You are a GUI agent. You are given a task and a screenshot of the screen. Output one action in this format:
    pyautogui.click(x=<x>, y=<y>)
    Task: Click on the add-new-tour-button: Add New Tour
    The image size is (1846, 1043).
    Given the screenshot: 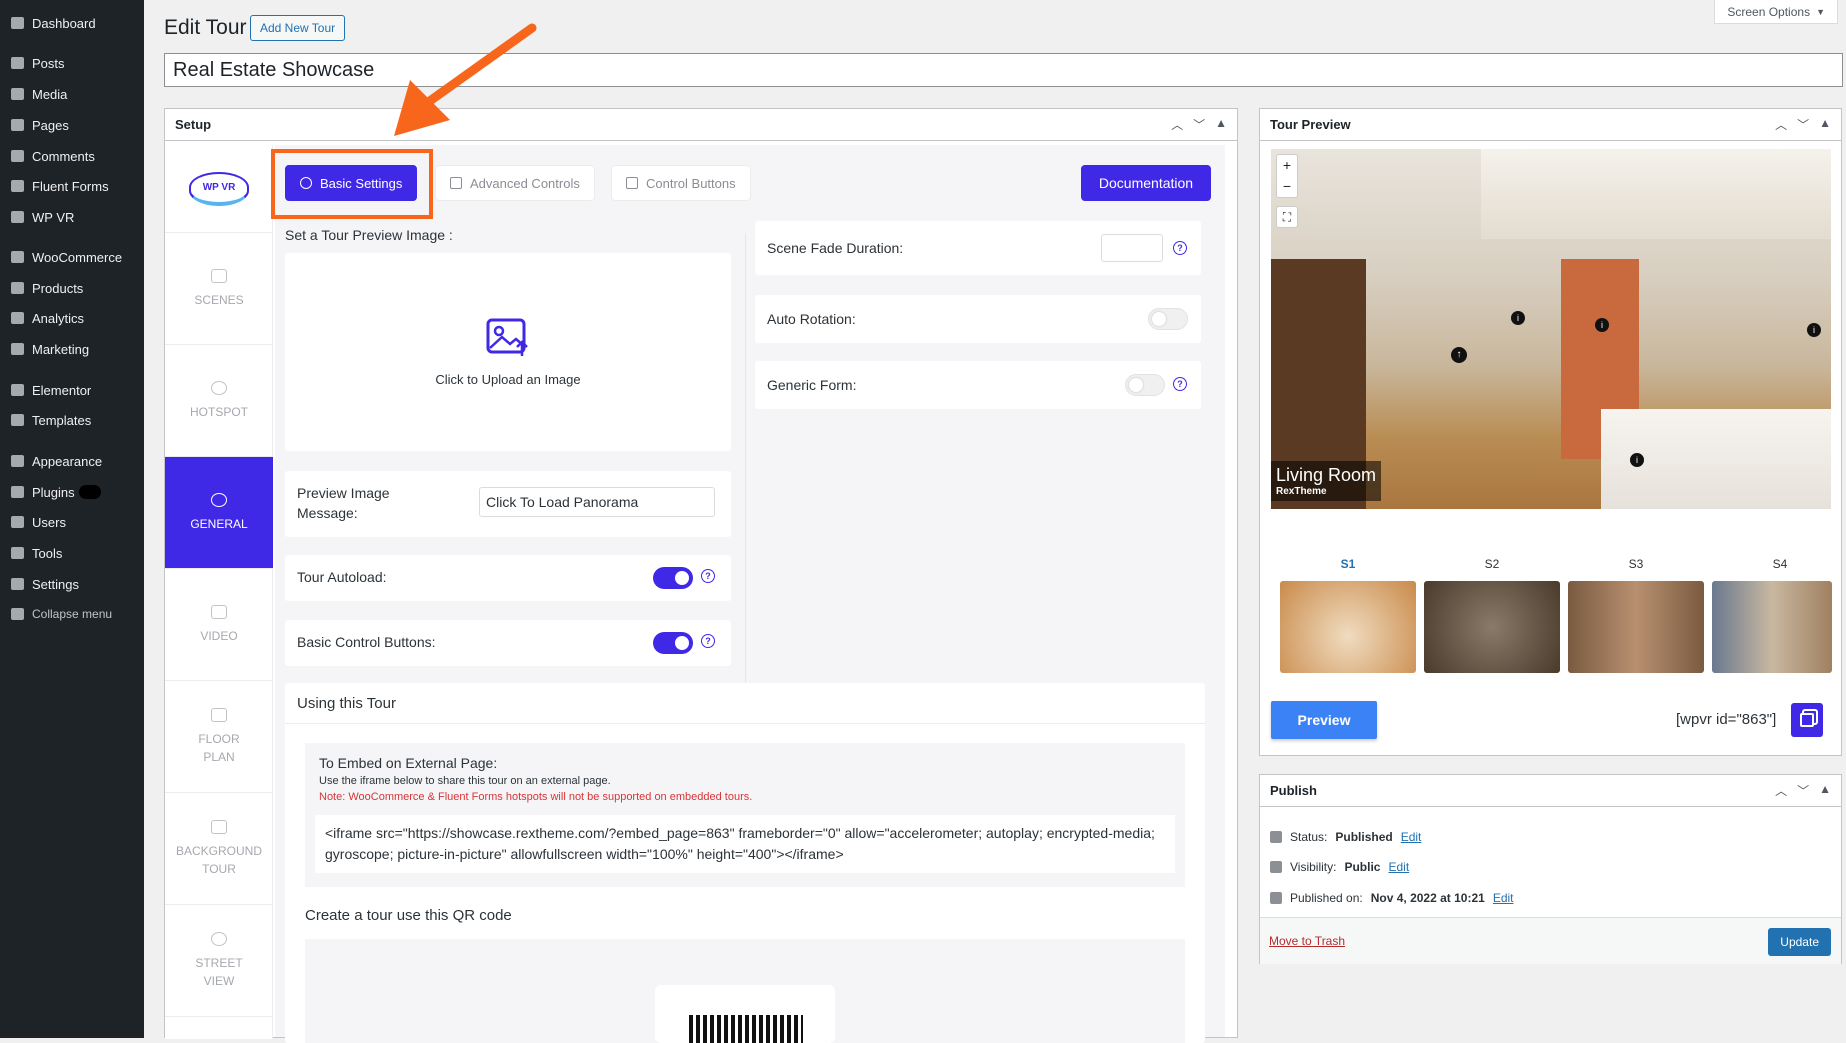 What is the action you would take?
    pyautogui.click(x=298, y=28)
    